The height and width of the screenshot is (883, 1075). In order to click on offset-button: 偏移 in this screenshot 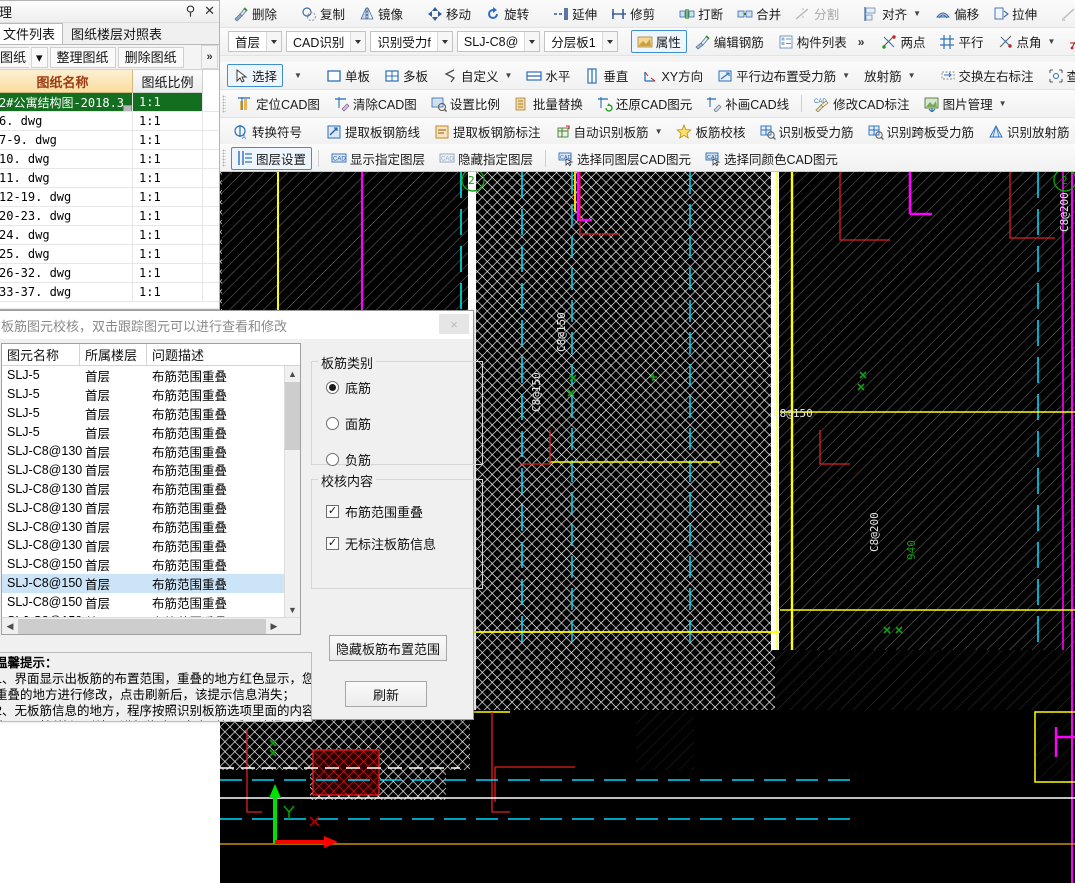, I will do `click(957, 13)`.